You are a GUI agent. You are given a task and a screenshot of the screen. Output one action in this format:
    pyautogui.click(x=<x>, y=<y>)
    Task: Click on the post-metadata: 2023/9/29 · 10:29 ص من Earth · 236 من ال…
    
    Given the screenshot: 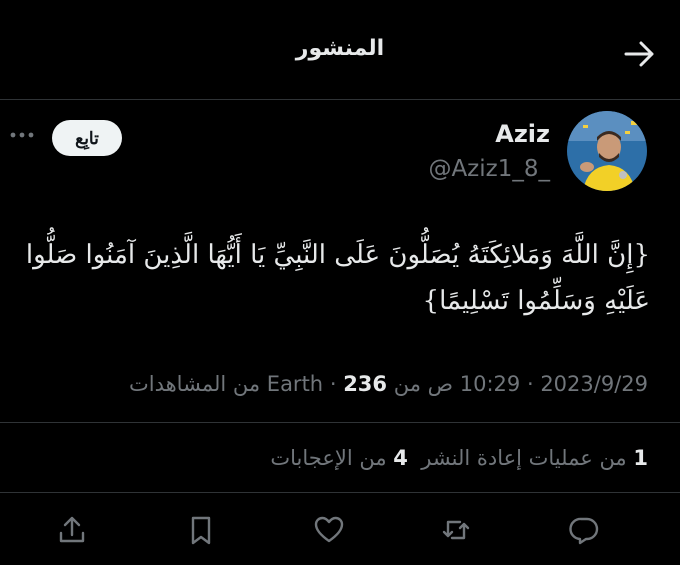 What is the action you would take?
    pyautogui.click(x=338, y=384)
    